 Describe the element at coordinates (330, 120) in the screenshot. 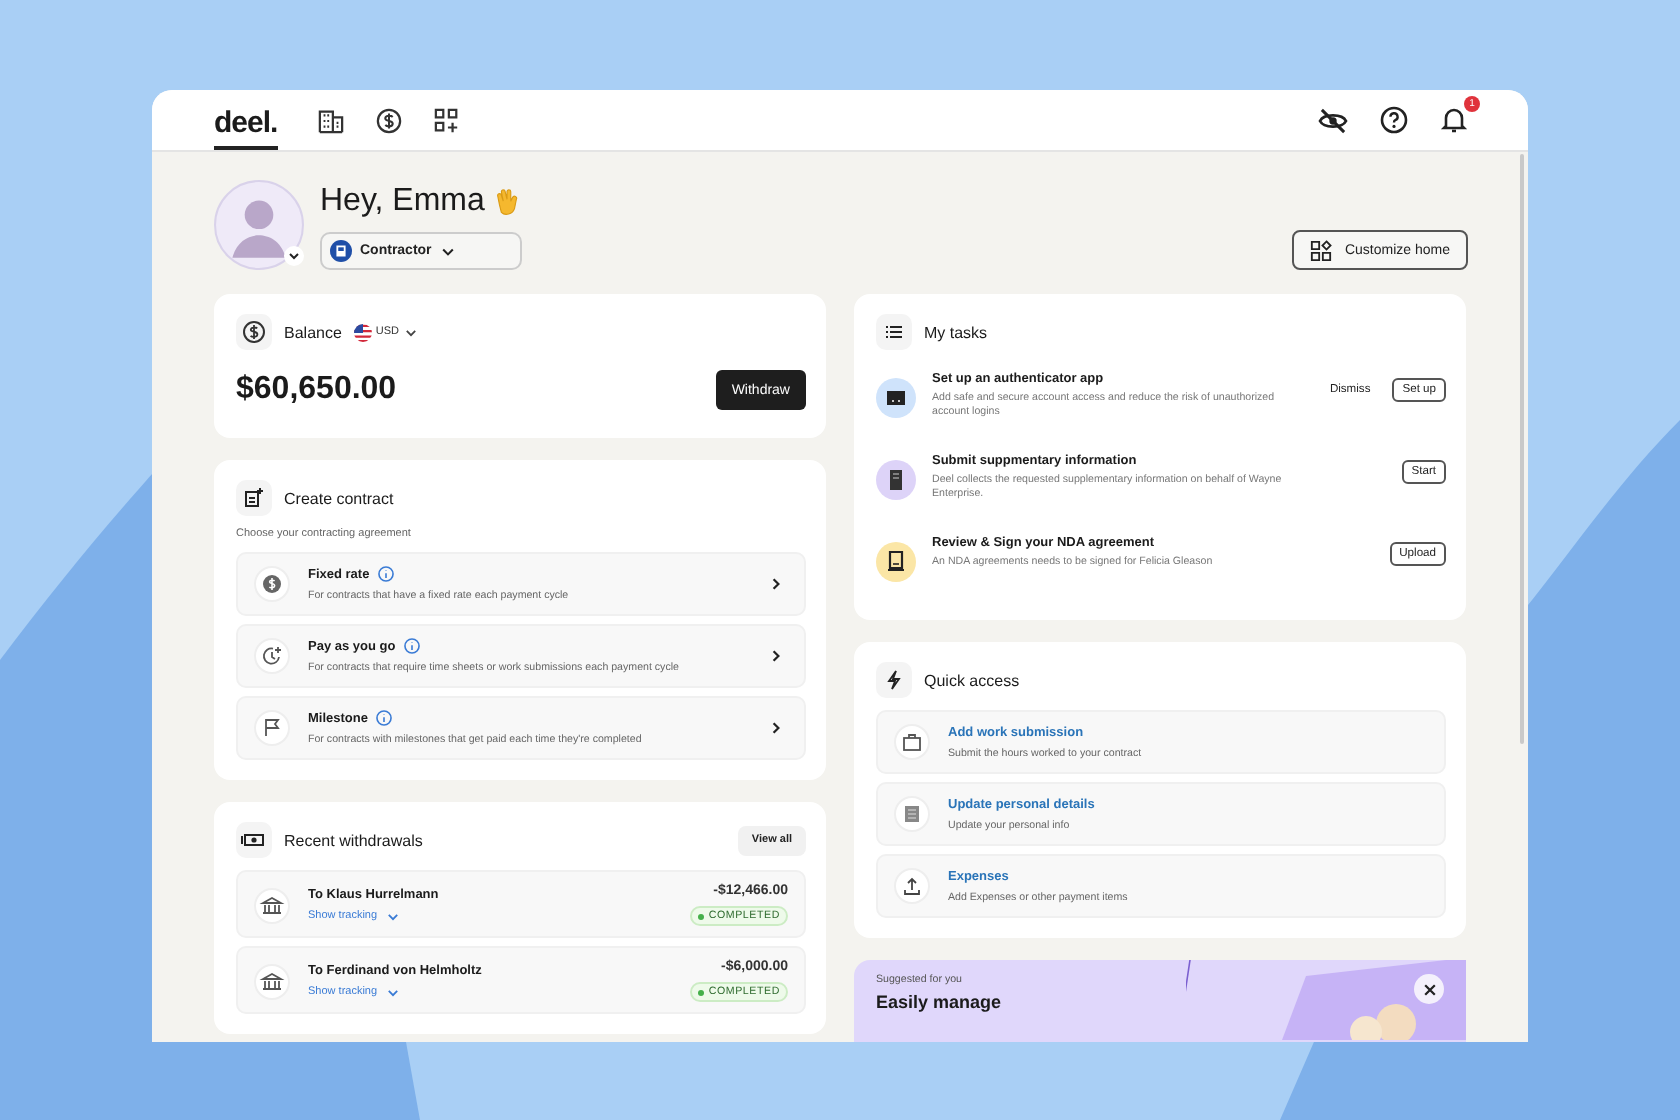

I see `building-icon` at that location.